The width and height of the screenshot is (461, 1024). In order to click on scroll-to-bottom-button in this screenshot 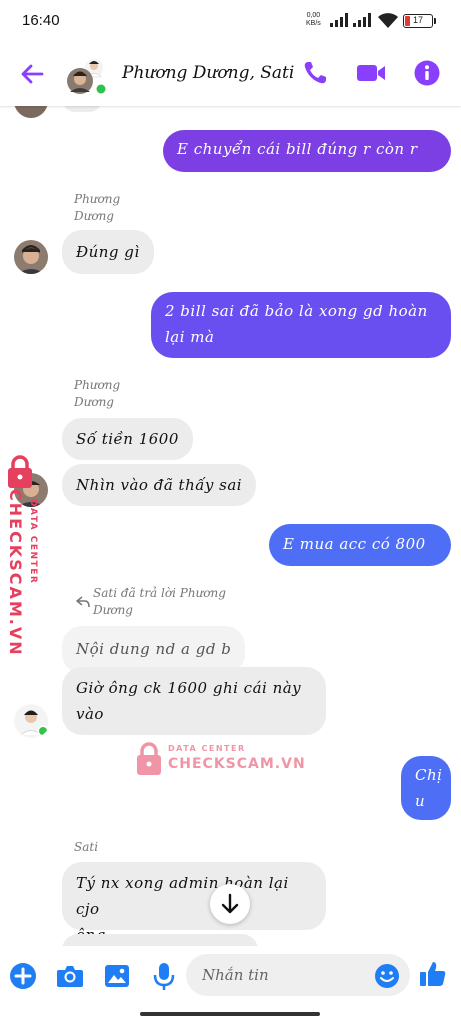, I will do `click(230, 904)`.